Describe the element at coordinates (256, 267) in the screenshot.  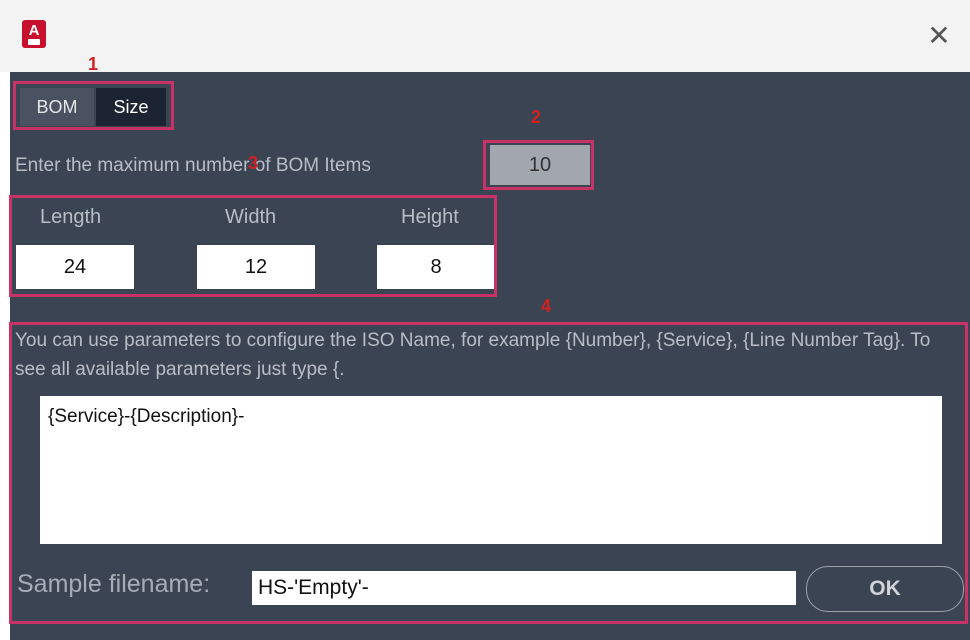
I see `width-input: 12` at that location.